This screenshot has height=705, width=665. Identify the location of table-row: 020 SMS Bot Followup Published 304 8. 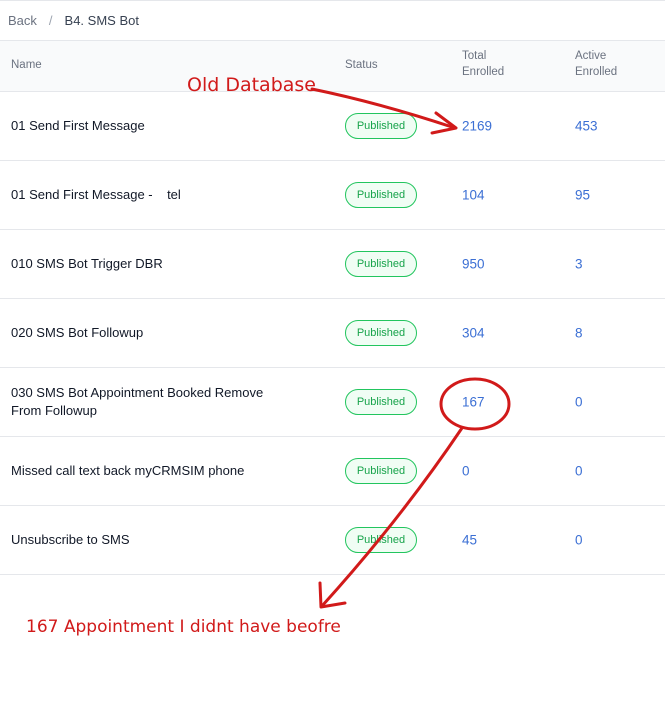
(332, 333).